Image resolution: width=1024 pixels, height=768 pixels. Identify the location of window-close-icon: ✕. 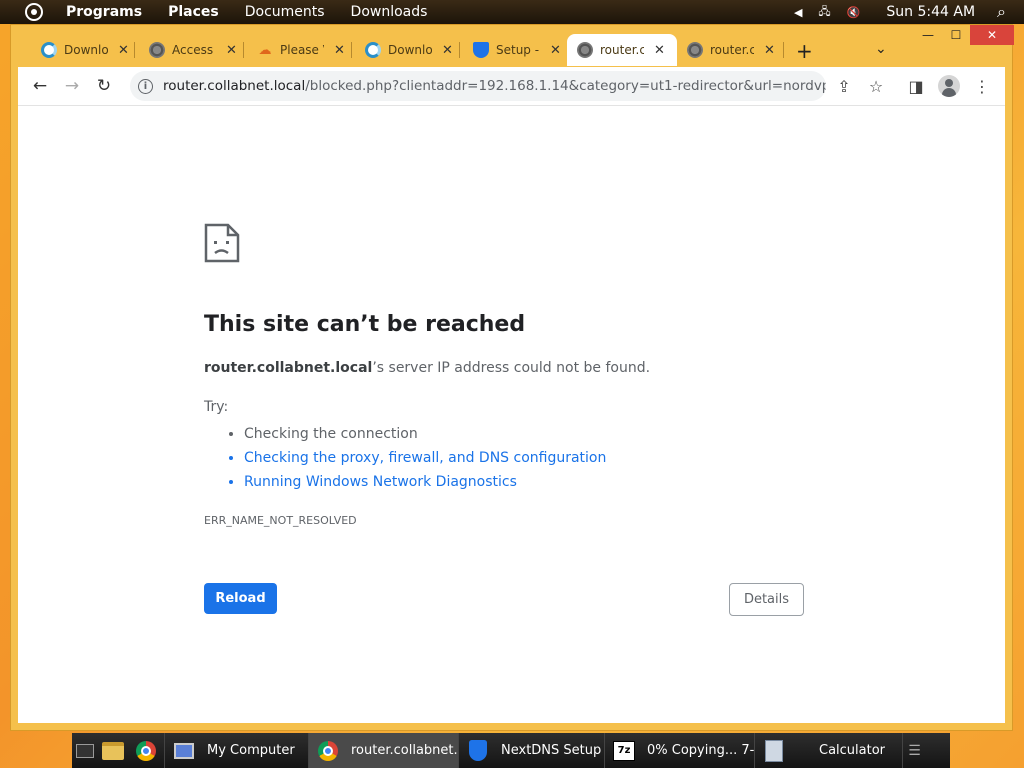
(992, 35).